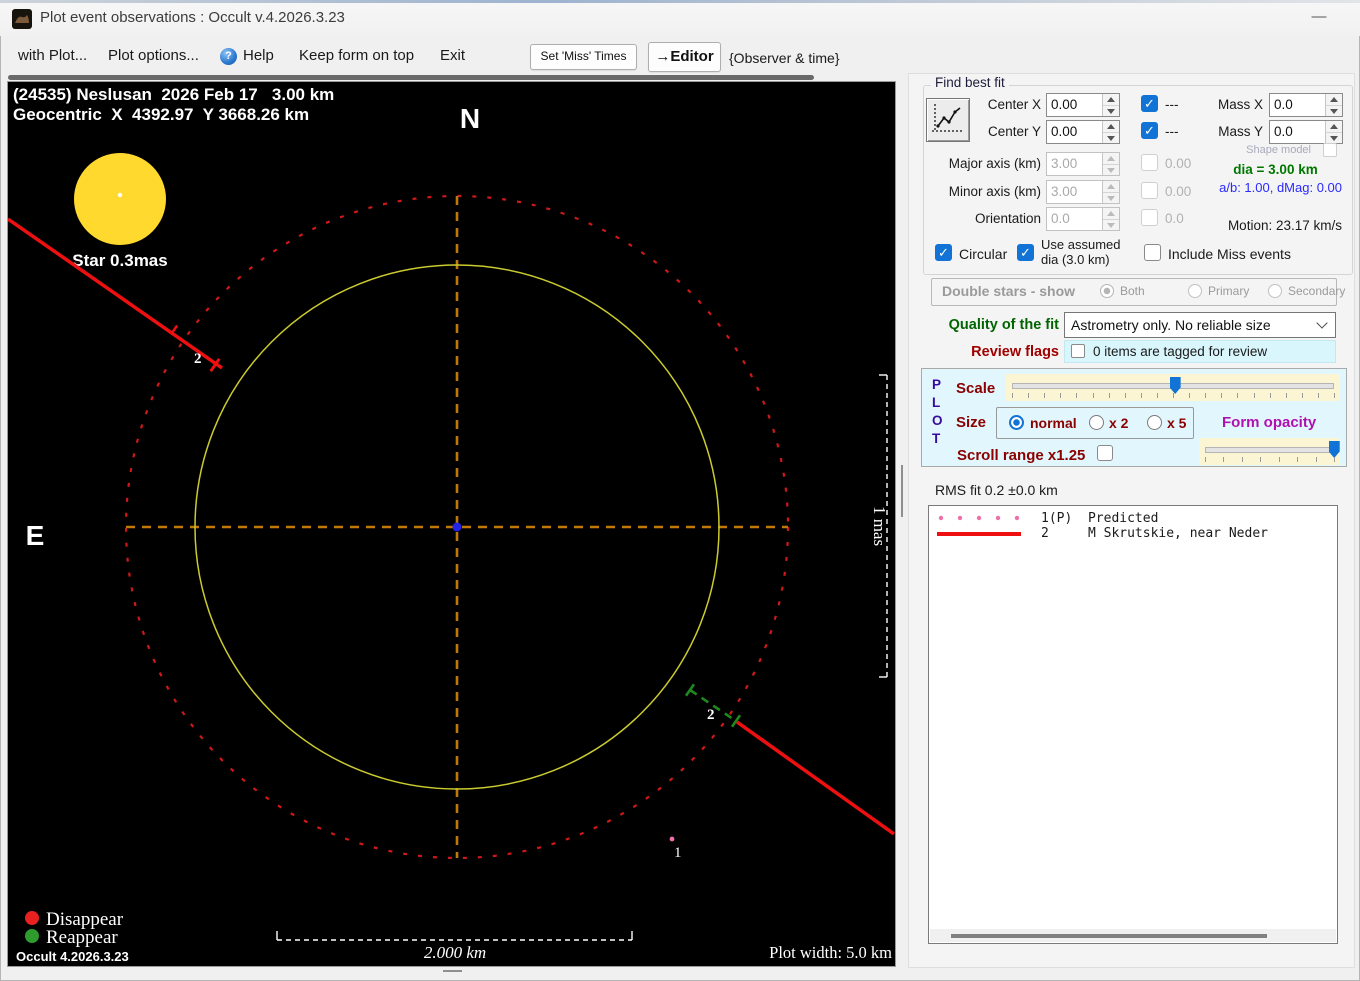 Image resolution: width=1360 pixels, height=981 pixels. What do you see at coordinates (1154, 422) in the screenshot?
I see `size-x5-radio` at bounding box center [1154, 422].